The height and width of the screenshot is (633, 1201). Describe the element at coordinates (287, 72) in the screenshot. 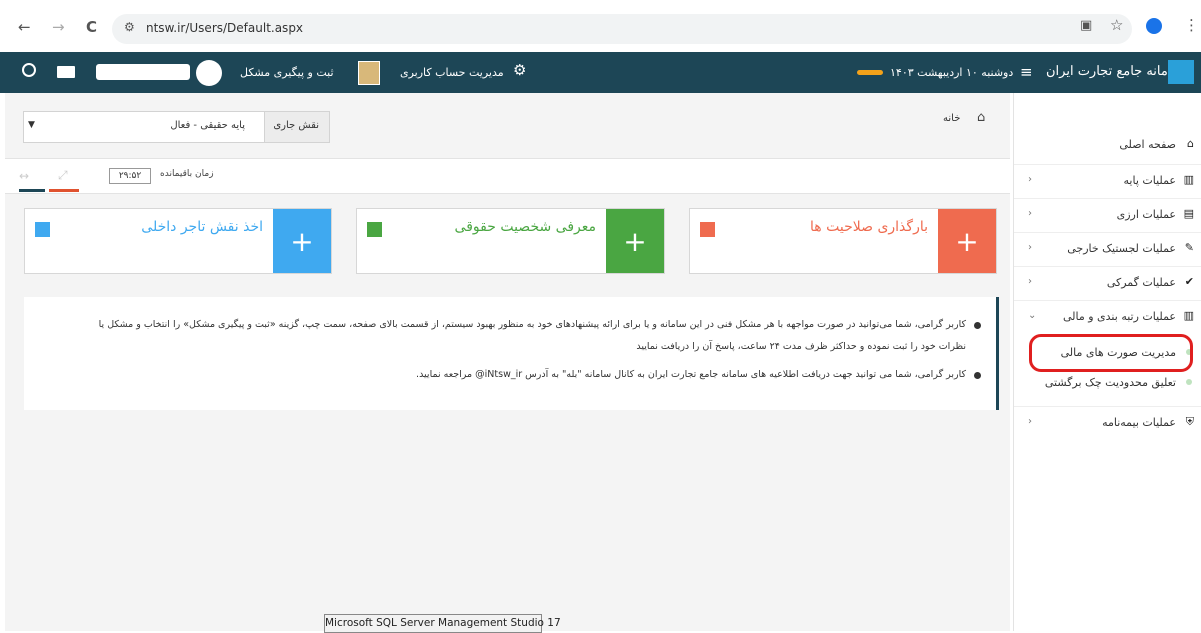

I see `register-issue-link: ثبت و پیگیری مشکل` at that location.